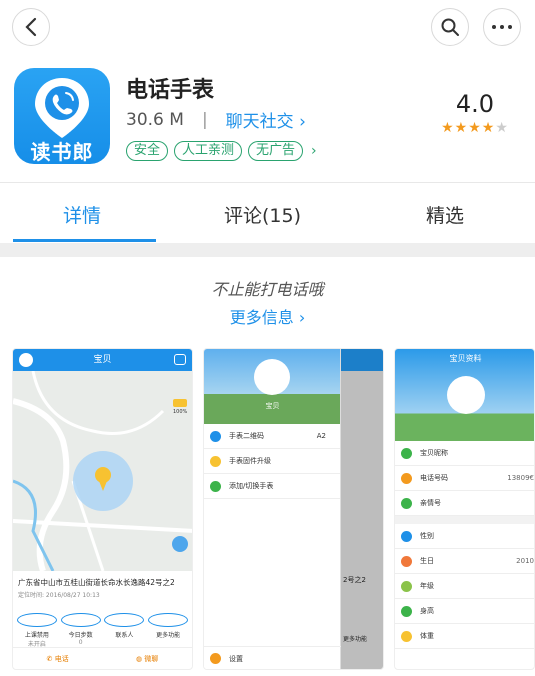 The image size is (535, 676). What do you see at coordinates (406, 503) in the screenshot?
I see `heart-icon` at bounding box center [406, 503].